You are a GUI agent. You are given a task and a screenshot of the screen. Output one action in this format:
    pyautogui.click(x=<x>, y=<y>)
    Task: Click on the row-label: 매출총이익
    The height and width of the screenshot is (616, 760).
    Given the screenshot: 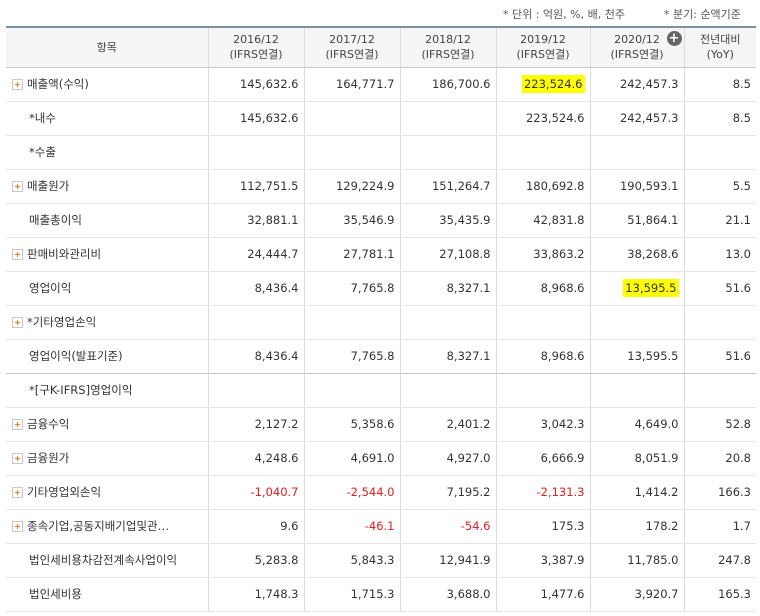 What is the action you would take?
    pyautogui.click(x=107, y=220)
    